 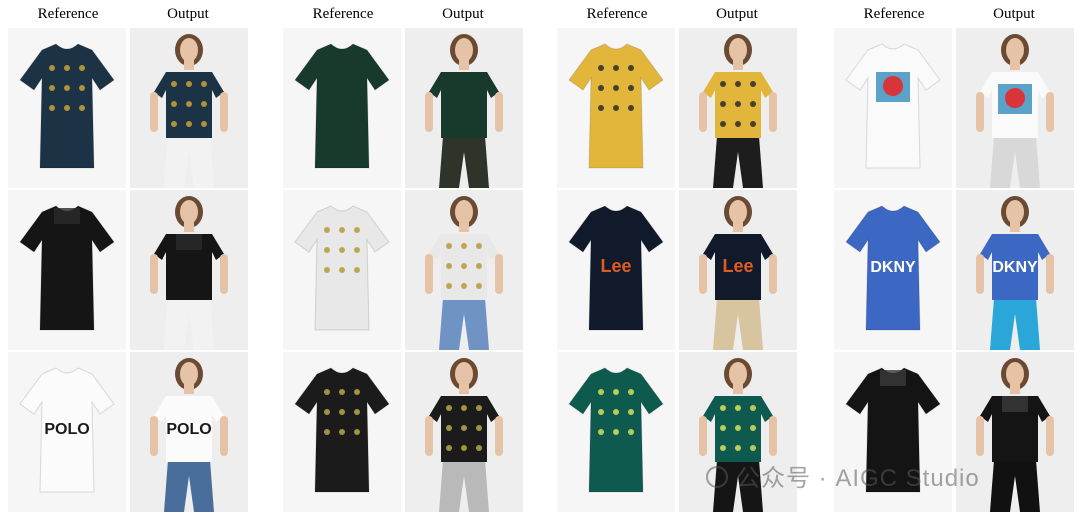 What do you see at coordinates (1015, 108) in the screenshot?
I see `output-image-rose-tee` at bounding box center [1015, 108].